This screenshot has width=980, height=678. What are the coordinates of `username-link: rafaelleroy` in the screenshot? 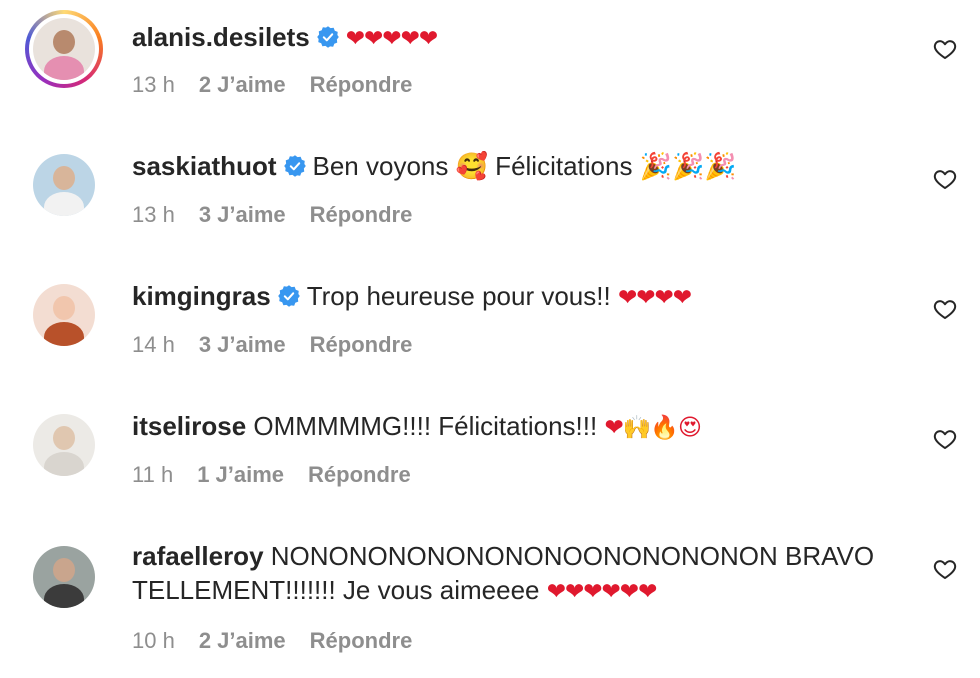 It's located at (198, 556).